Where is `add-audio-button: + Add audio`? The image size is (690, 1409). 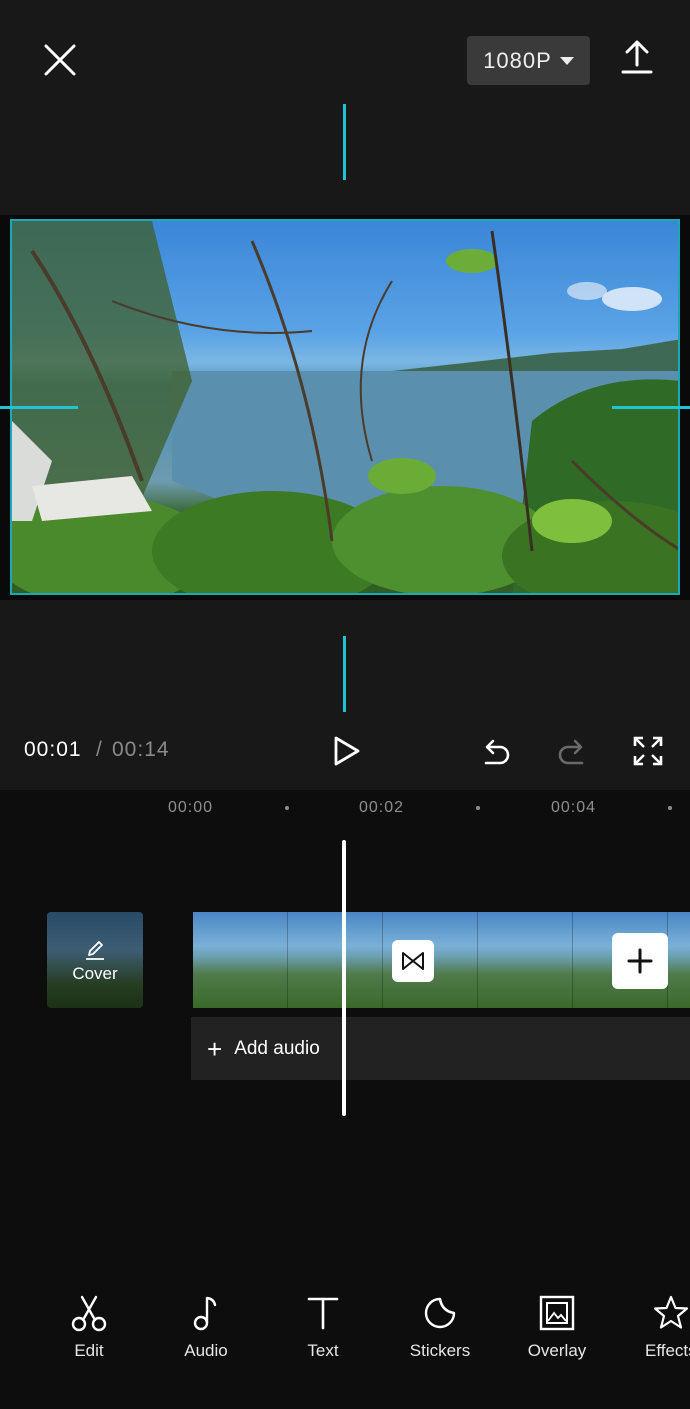 add-audio-button: + Add audio is located at coordinates (440, 1048).